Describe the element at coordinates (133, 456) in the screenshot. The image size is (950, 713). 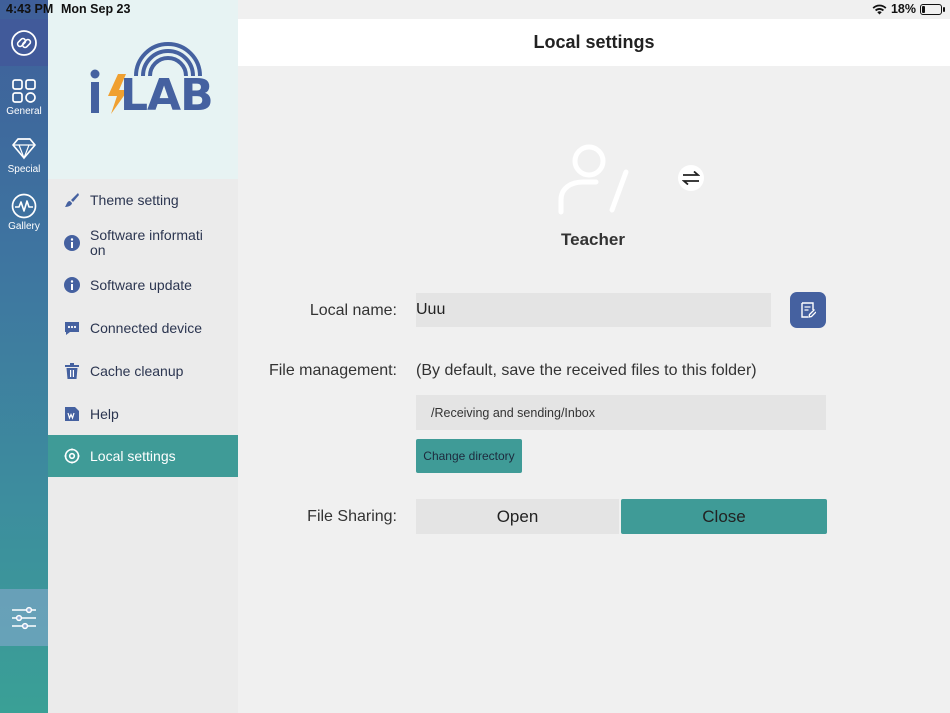
I see `menu-item-label: Local settings` at that location.